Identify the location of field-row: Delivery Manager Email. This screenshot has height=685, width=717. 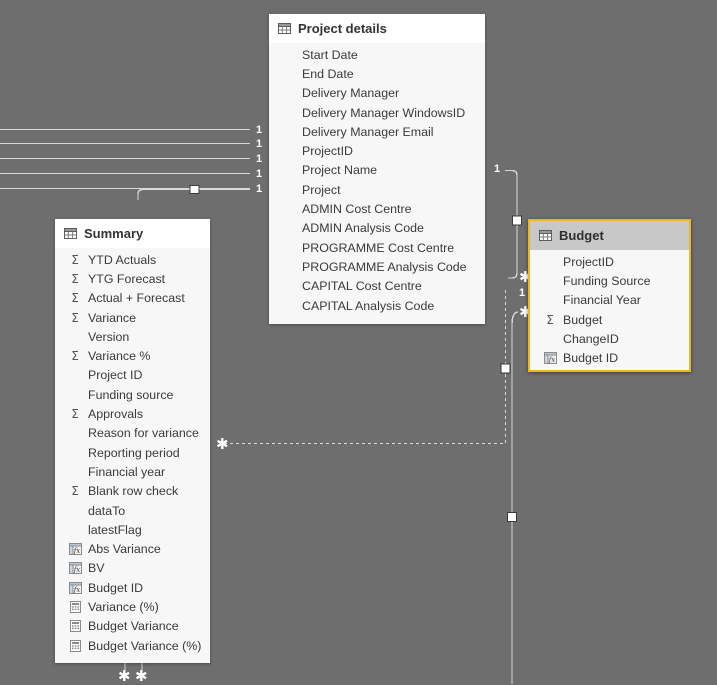
(377, 131).